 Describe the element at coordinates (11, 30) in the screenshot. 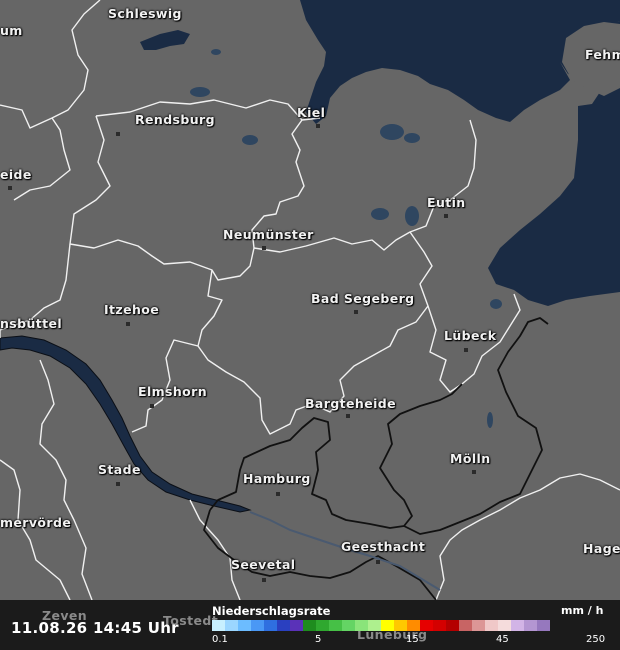

I see `city-label-husum: um` at that location.